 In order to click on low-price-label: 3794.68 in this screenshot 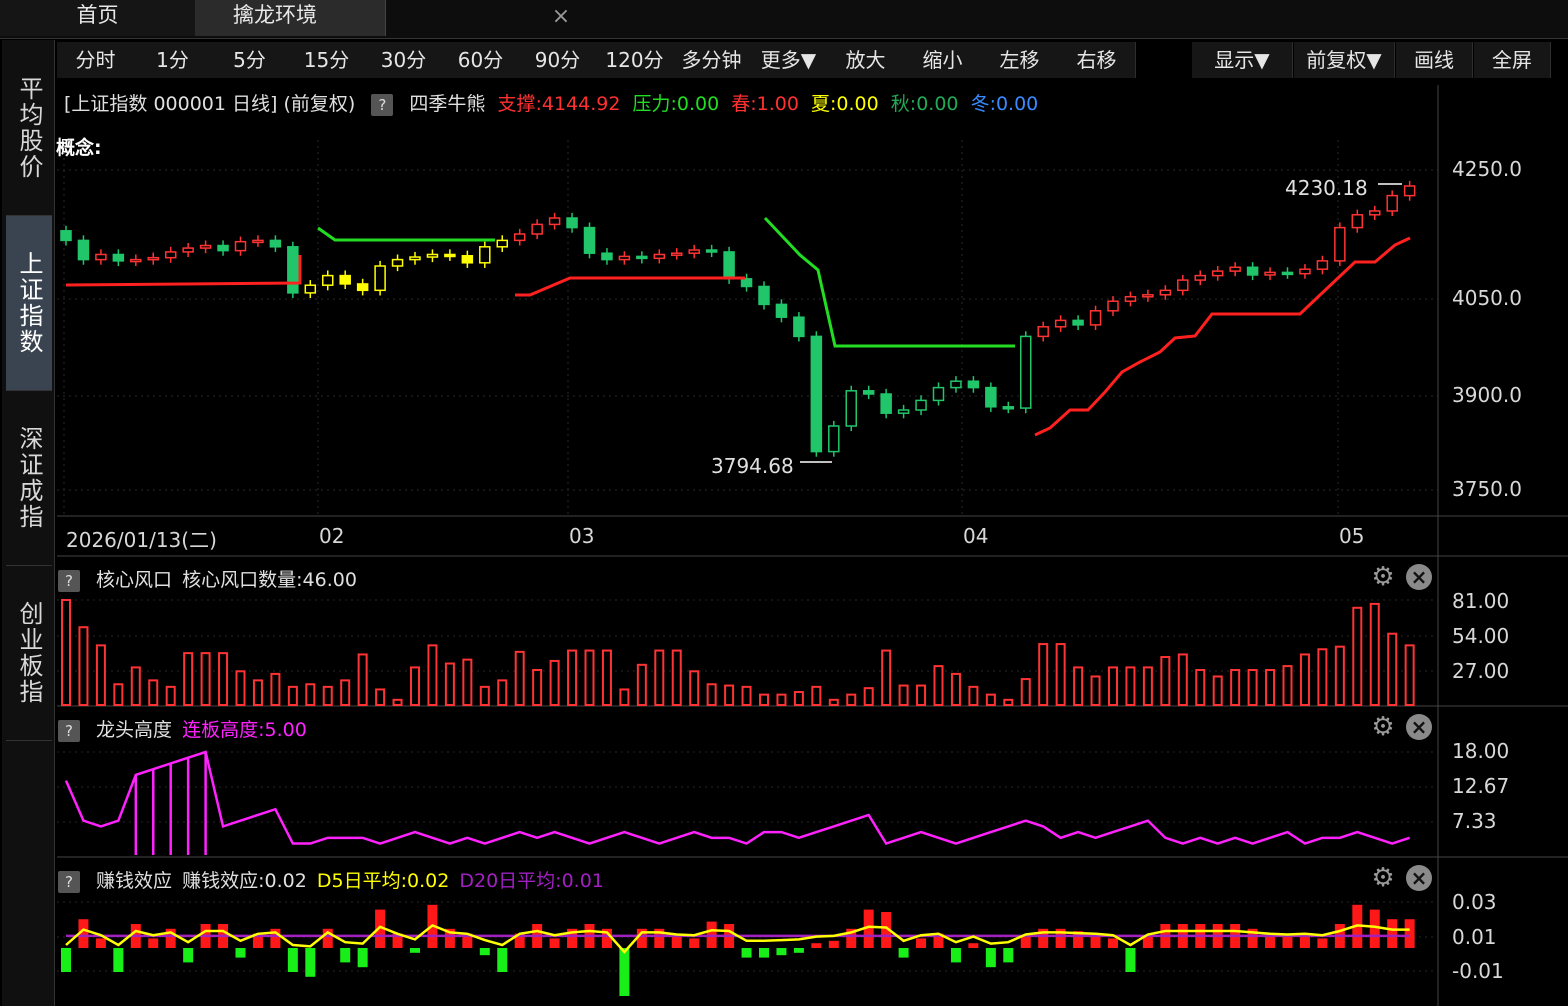, I will do `click(752, 466)`.